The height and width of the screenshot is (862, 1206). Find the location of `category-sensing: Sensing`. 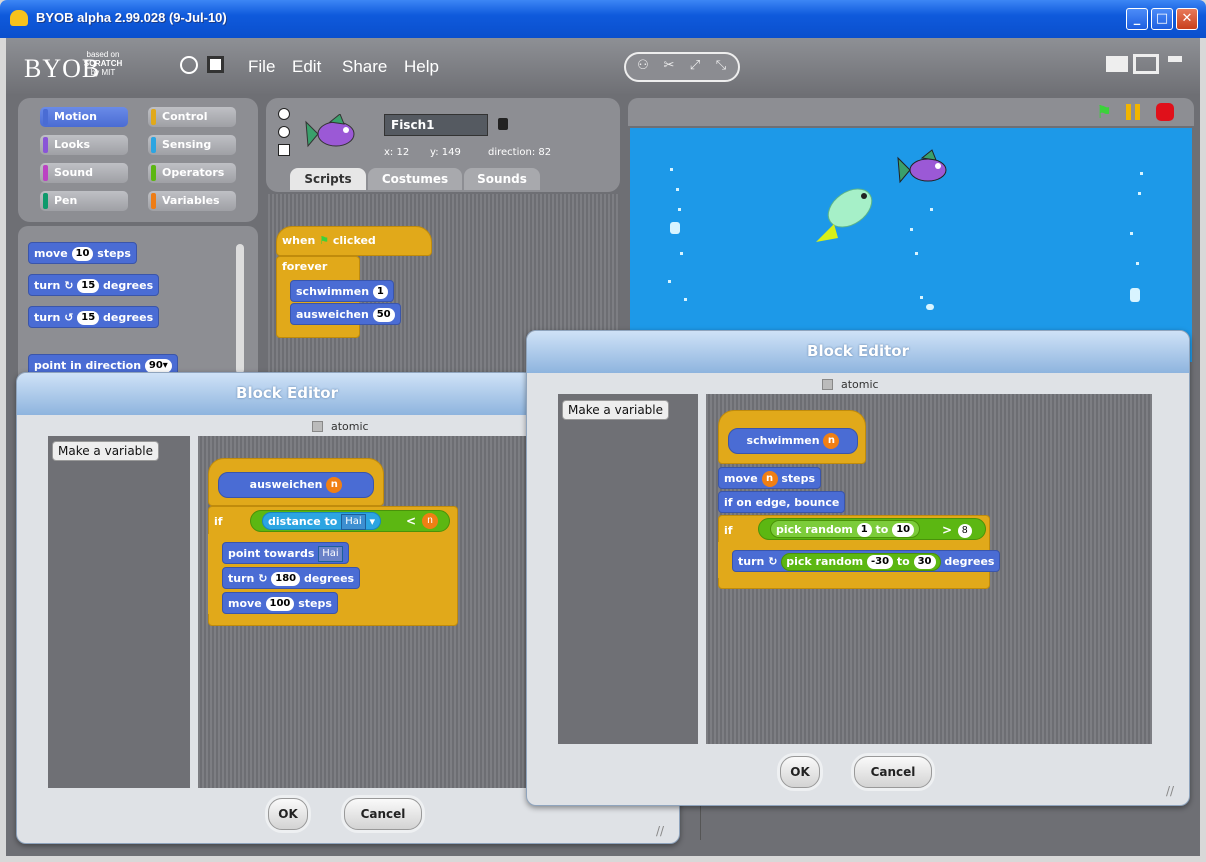

category-sensing: Sensing is located at coordinates (192, 145).